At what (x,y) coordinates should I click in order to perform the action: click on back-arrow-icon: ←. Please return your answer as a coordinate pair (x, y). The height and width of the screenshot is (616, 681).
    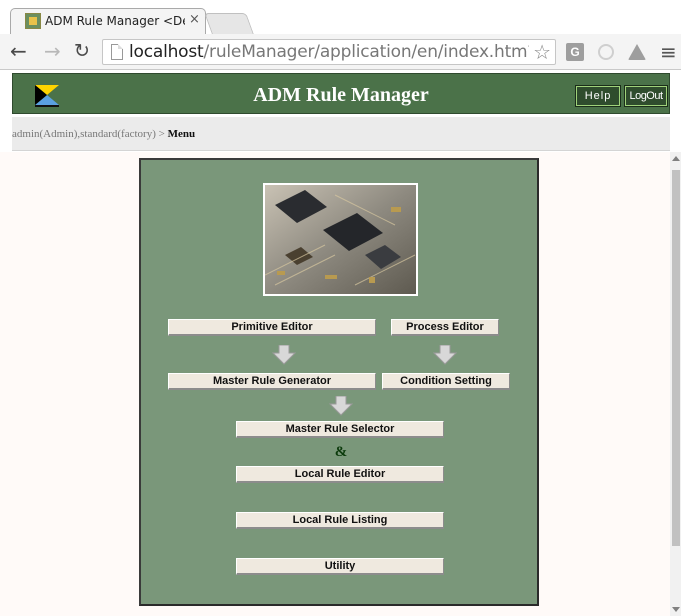
    Looking at the image, I should click on (18, 51).